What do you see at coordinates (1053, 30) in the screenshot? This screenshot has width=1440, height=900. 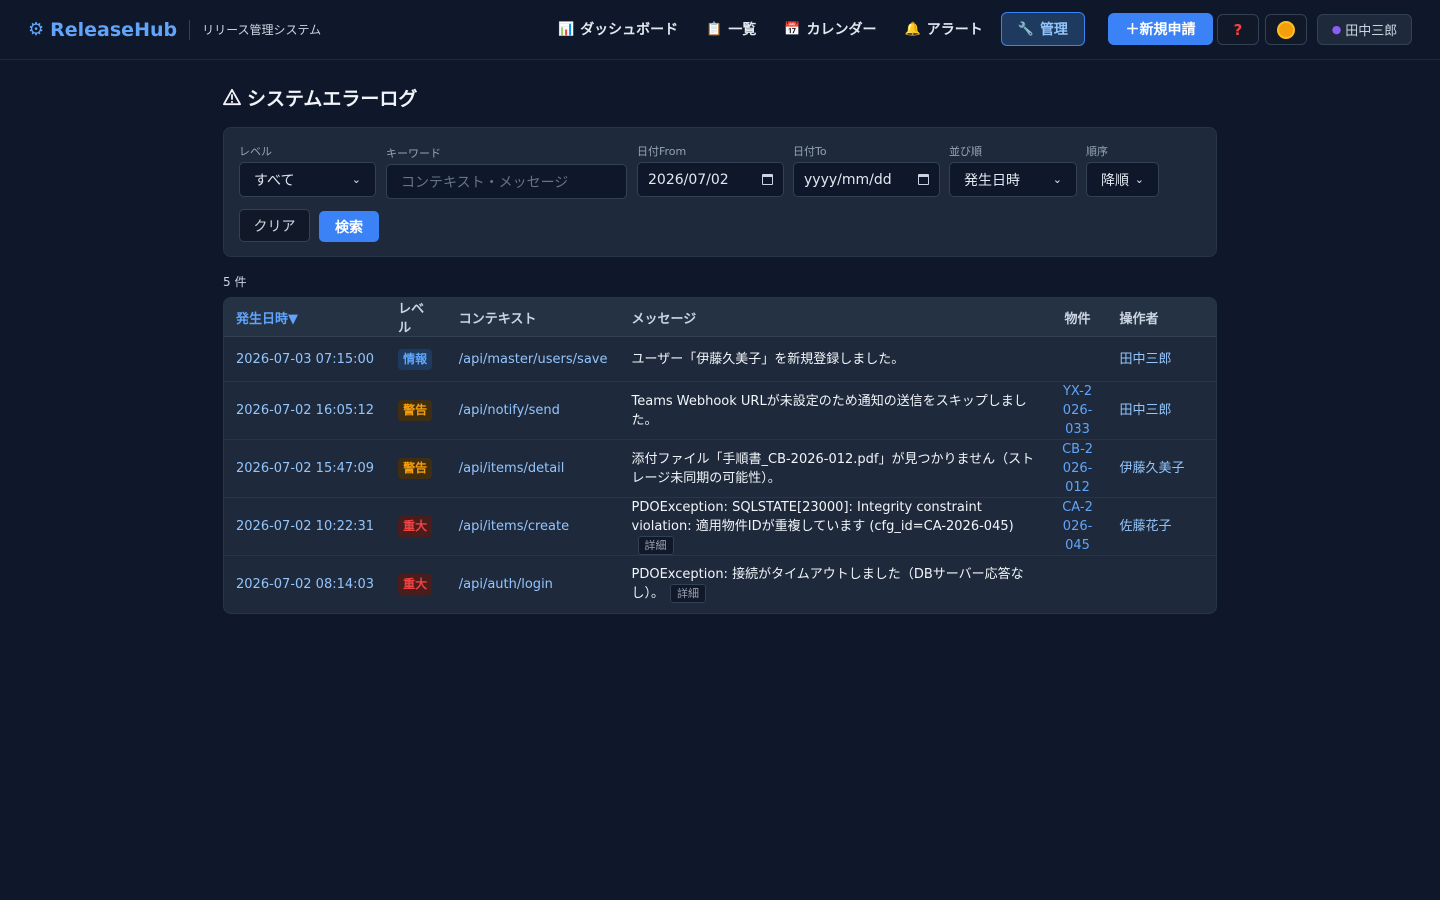 I see `nav-label: 管理` at bounding box center [1053, 30].